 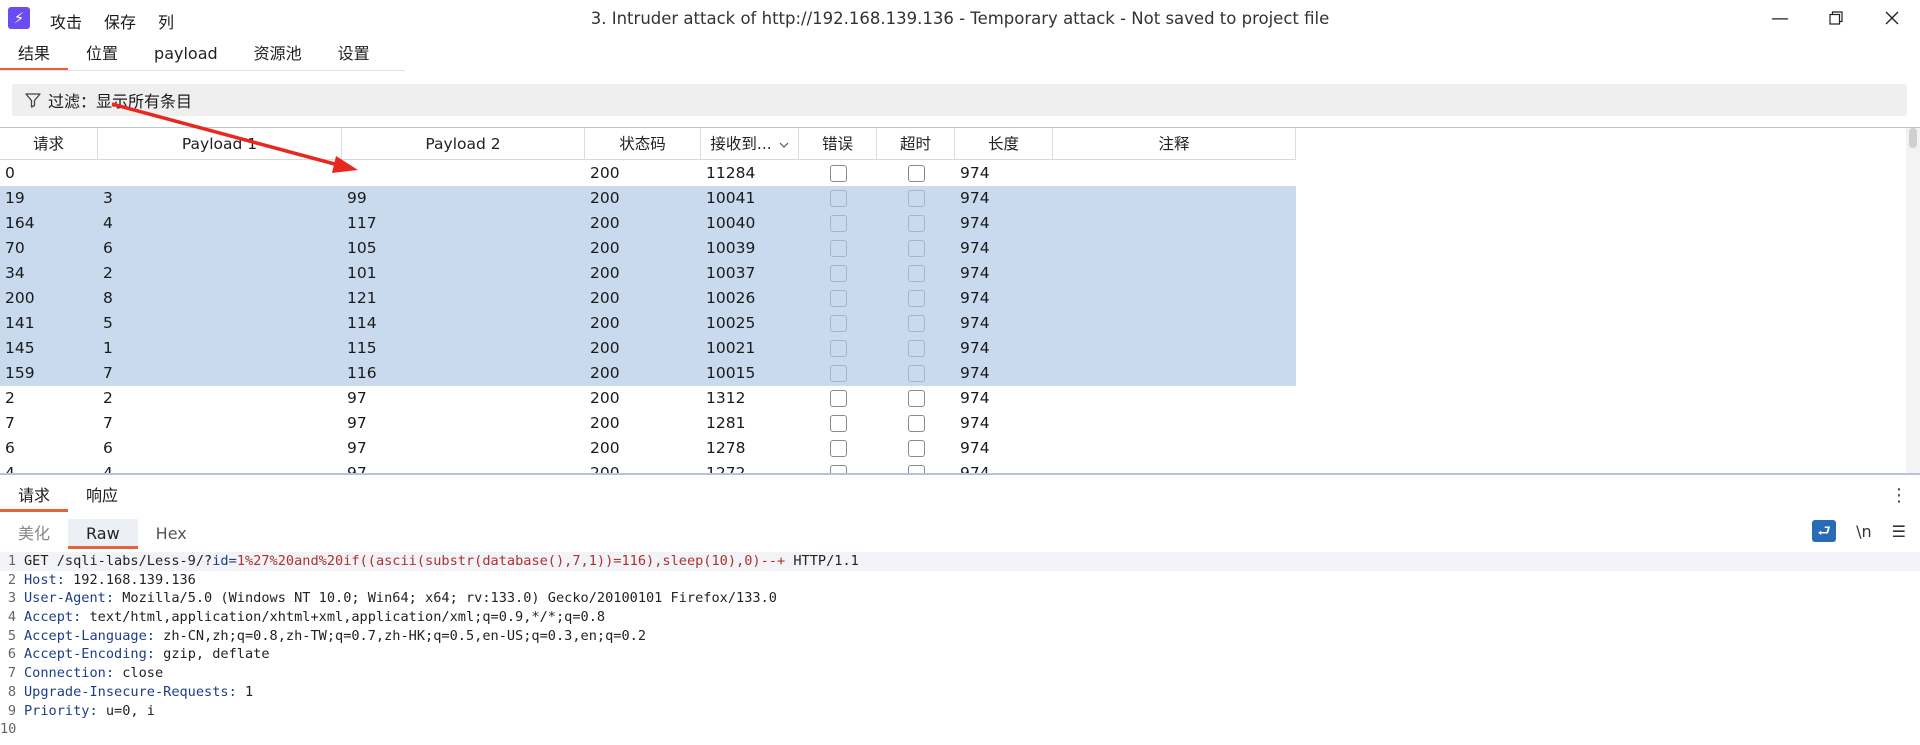 I want to click on table-row: 145 1 115 200 10021 974, so click(x=648, y=348).